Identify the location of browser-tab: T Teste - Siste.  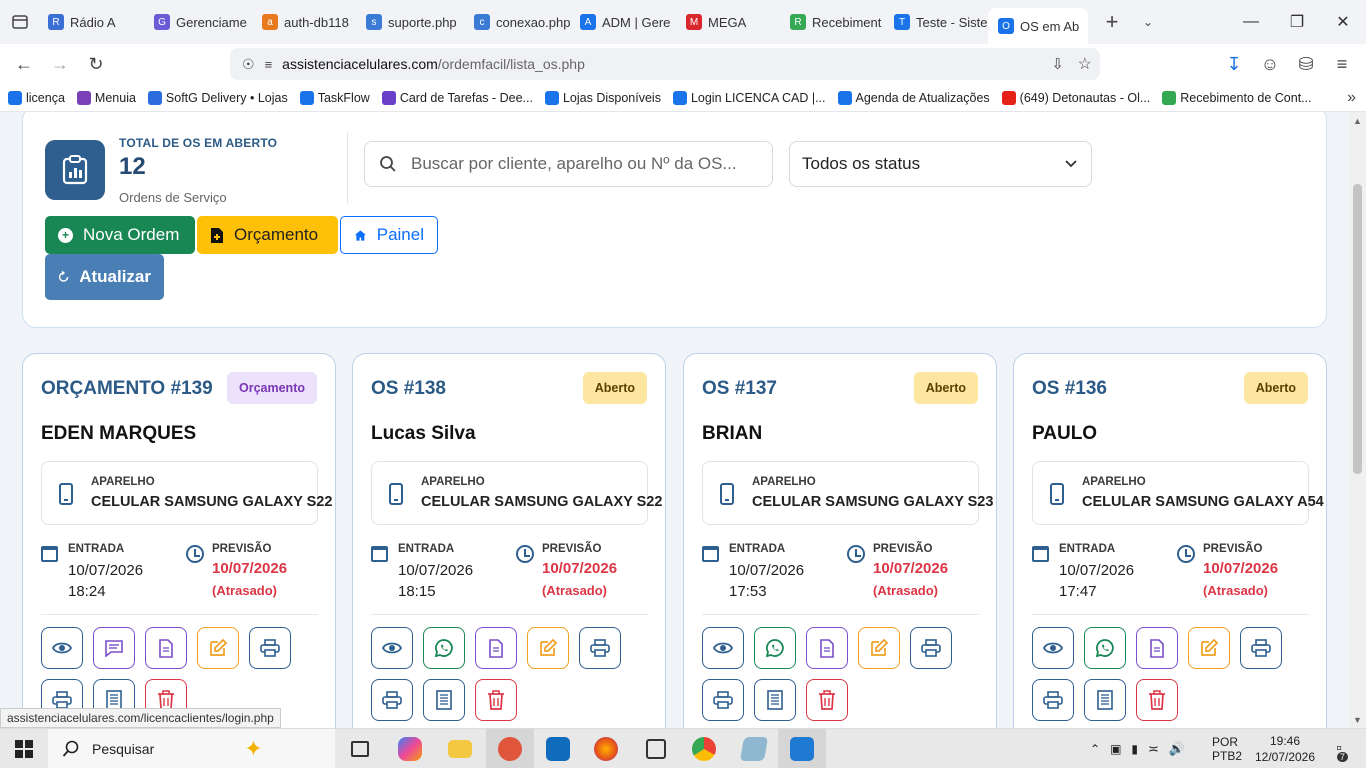
(936, 22).